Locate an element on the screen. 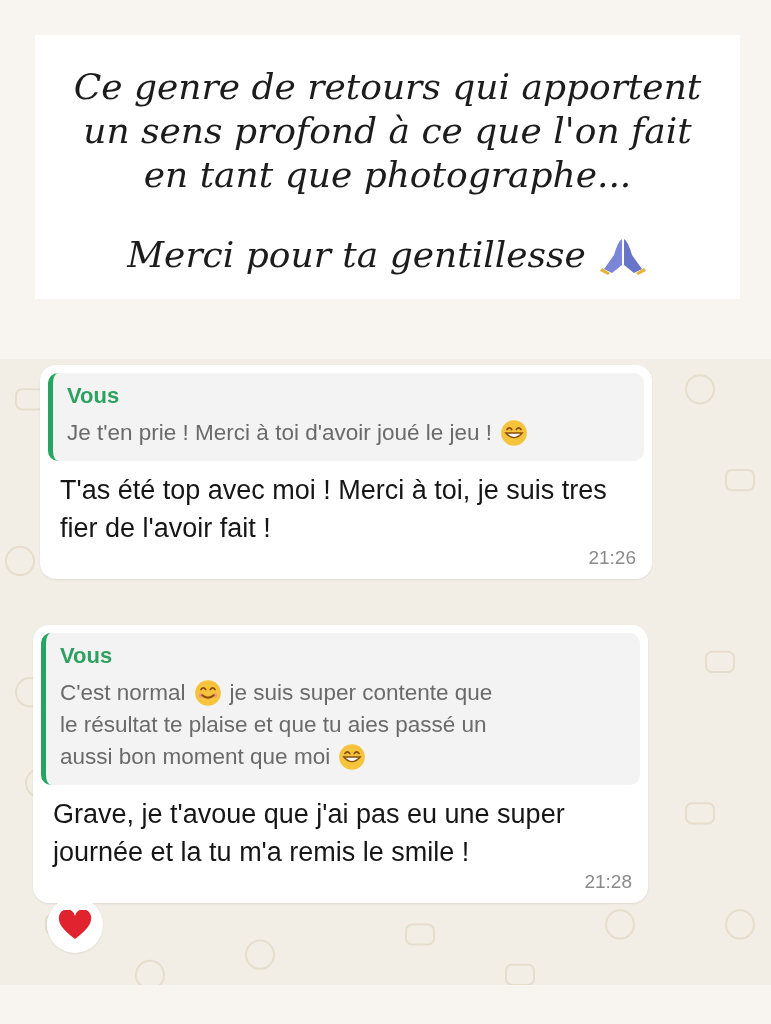 Image resolution: width=771 pixels, height=1024 pixels. quoted-text: aussi bon moment que moi is located at coordinates (195, 757).